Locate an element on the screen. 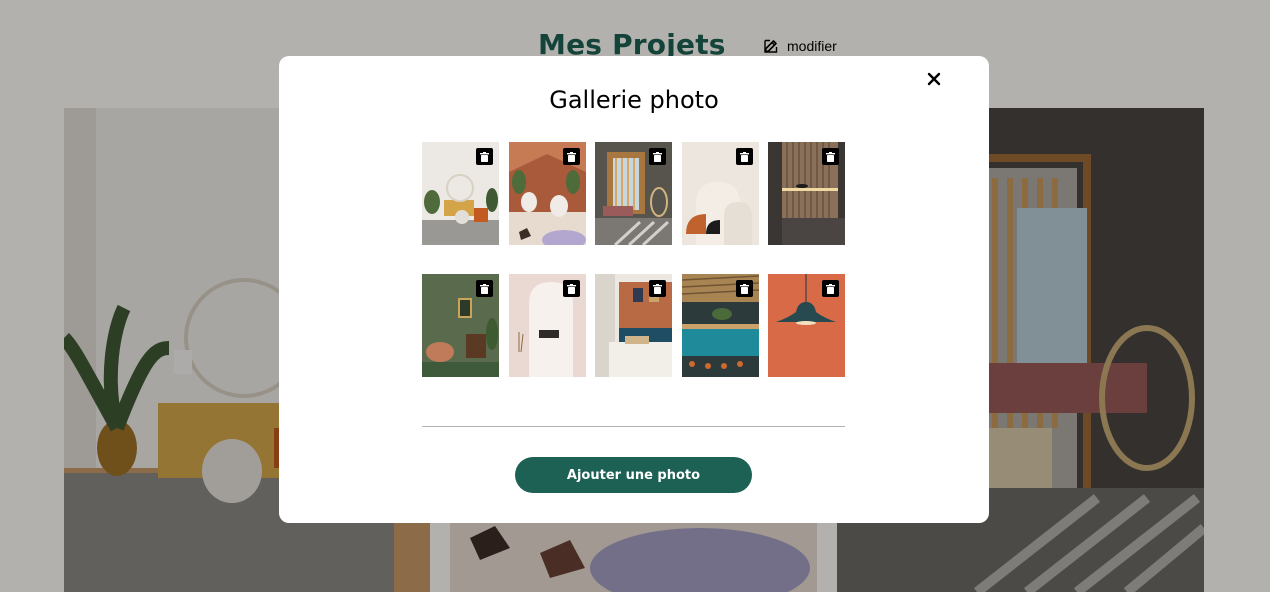 This screenshot has height=592, width=1270. add-photo-button: Ajouter une photo is located at coordinates (633, 475).